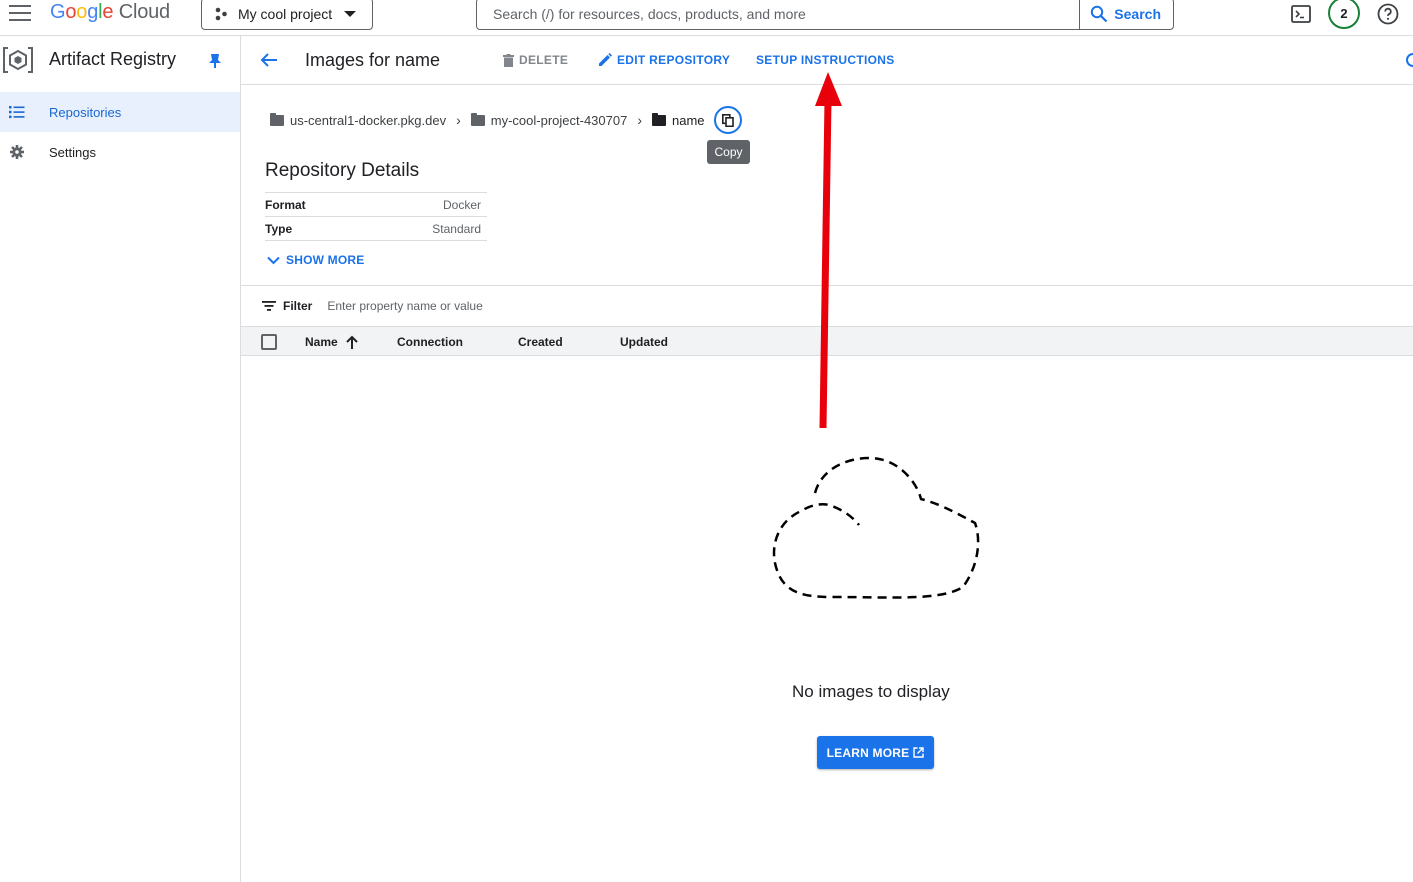 The image size is (1413, 882). What do you see at coordinates (544, 60) in the screenshot?
I see `delete-label: DELETE` at bounding box center [544, 60].